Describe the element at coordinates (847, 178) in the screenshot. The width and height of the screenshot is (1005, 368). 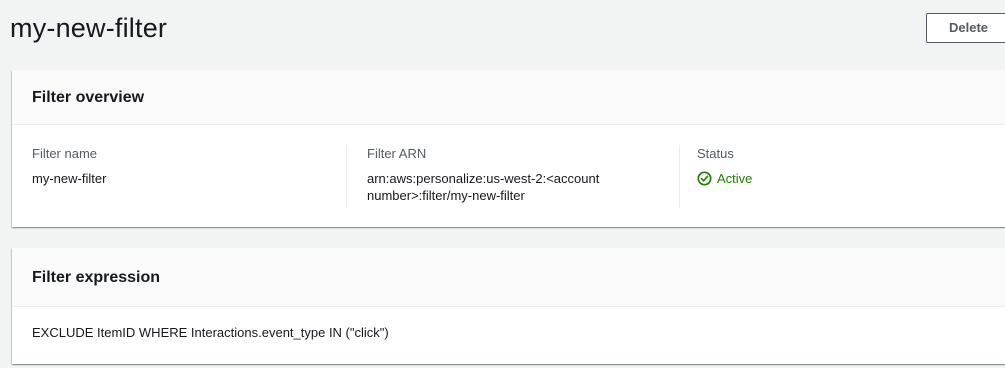
I see `status-indicator: Active` at that location.